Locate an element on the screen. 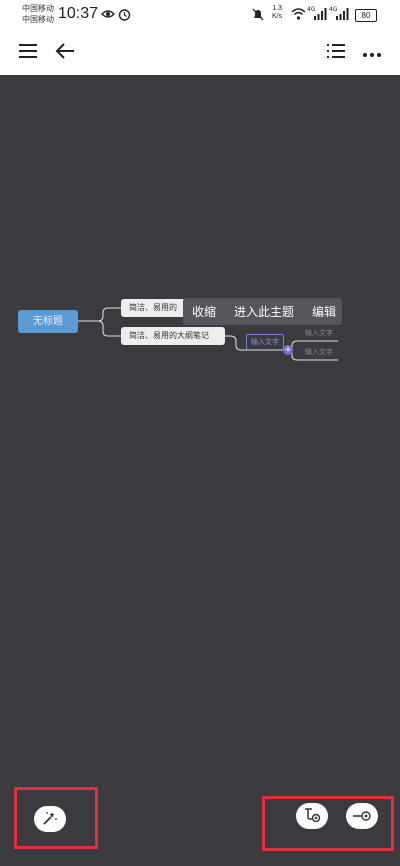  context-menu: 收缩 进入此主题 编辑 is located at coordinates (262, 311).